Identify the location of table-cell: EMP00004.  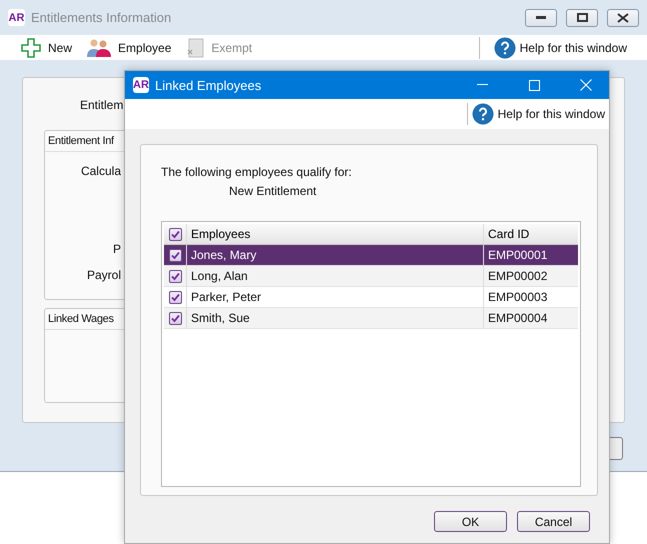
(530, 318).